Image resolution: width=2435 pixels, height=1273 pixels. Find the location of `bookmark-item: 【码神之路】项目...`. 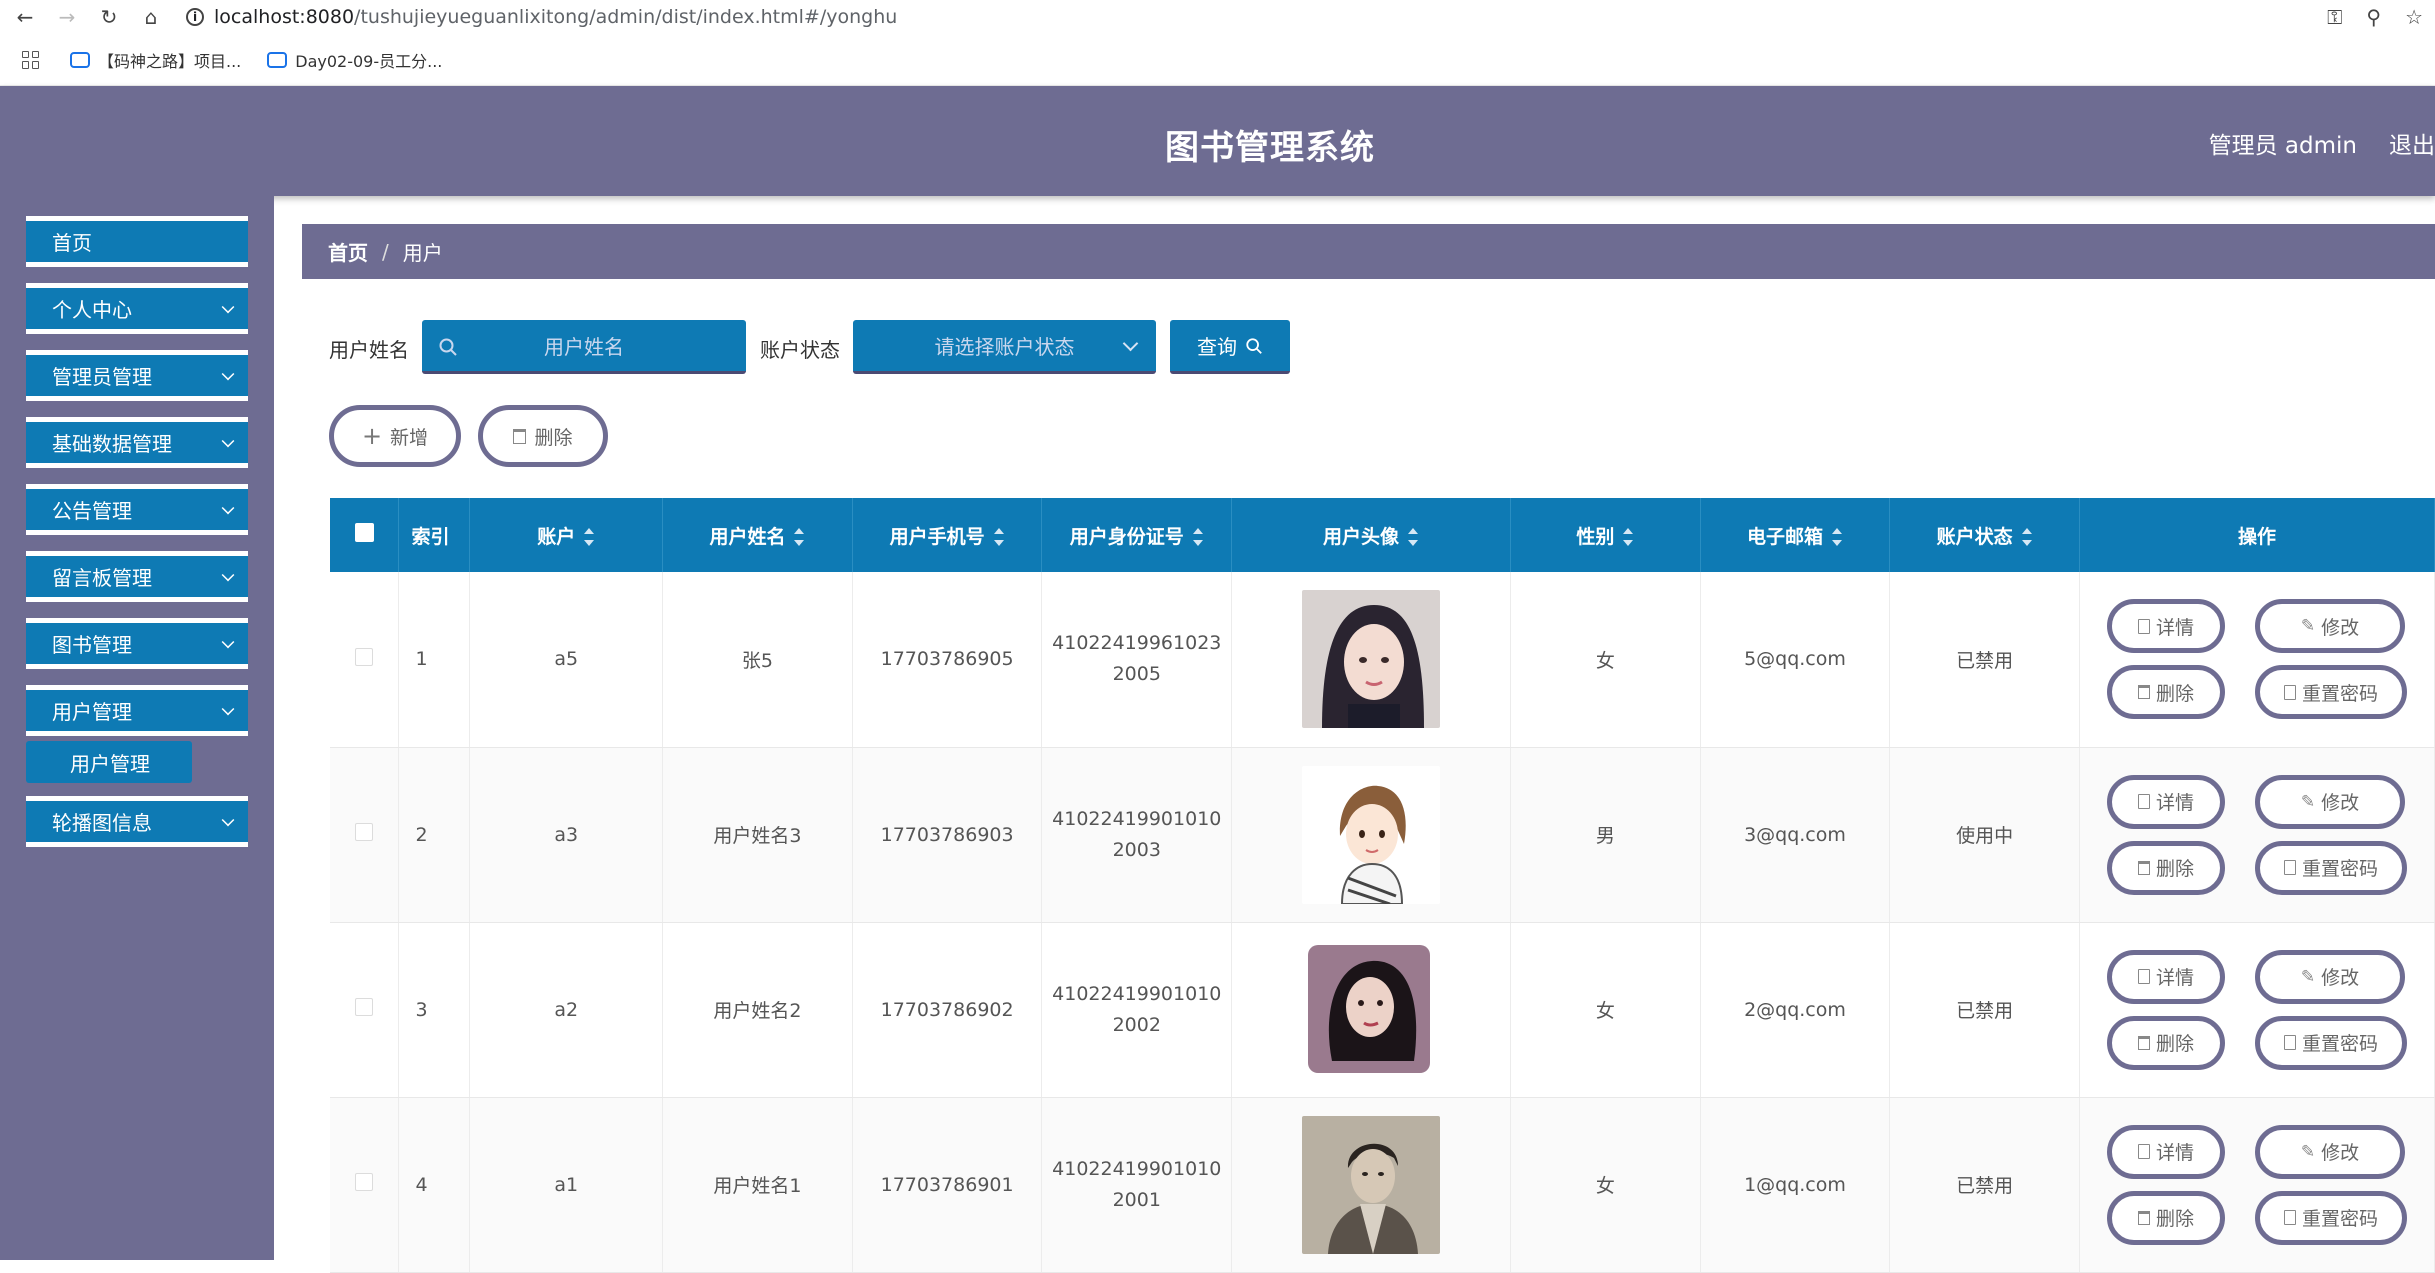

bookmark-item: 【码神之路】项目... is located at coordinates (155, 60).